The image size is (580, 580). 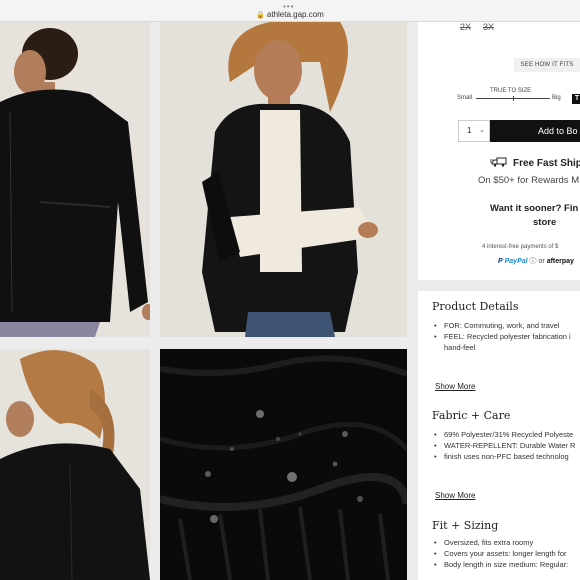 What do you see at coordinates (474, 131) in the screenshot?
I see `quantity-select: 1 ⌄` at bounding box center [474, 131].